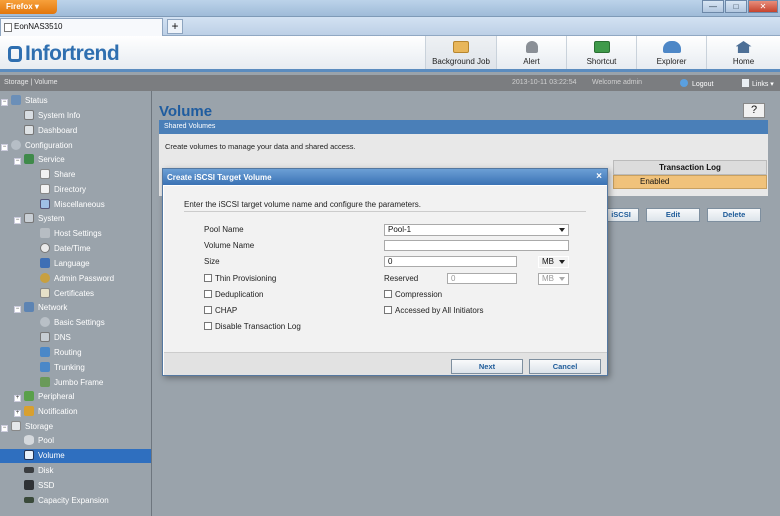  I want to click on tree-ssd: SSD, so click(39, 486).